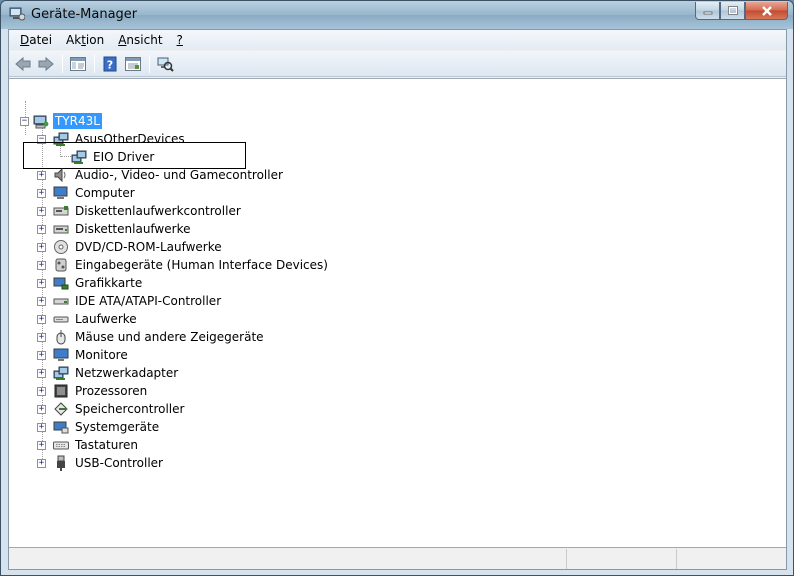 The image size is (794, 576). Describe the element at coordinates (148, 247) in the screenshot. I see `tree-node-label: DVD/CD-ROM-Laufwerke` at that location.